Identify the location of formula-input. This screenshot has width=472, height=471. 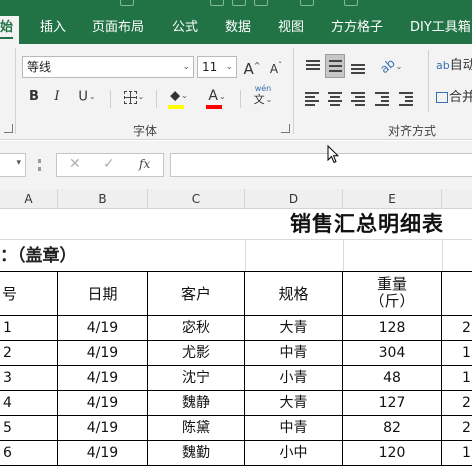
(321, 165).